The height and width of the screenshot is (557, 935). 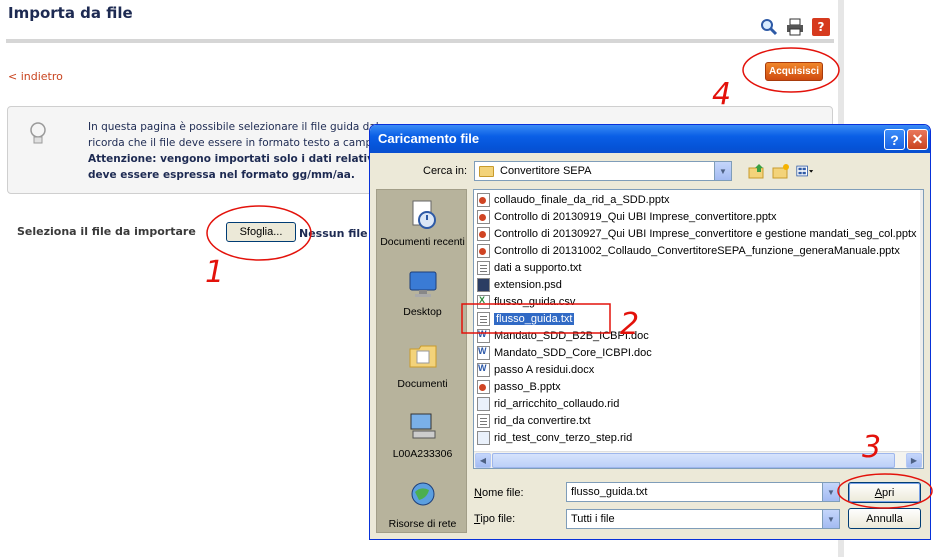 I want to click on place-my-computer: L00A233306, so click(x=422, y=435).